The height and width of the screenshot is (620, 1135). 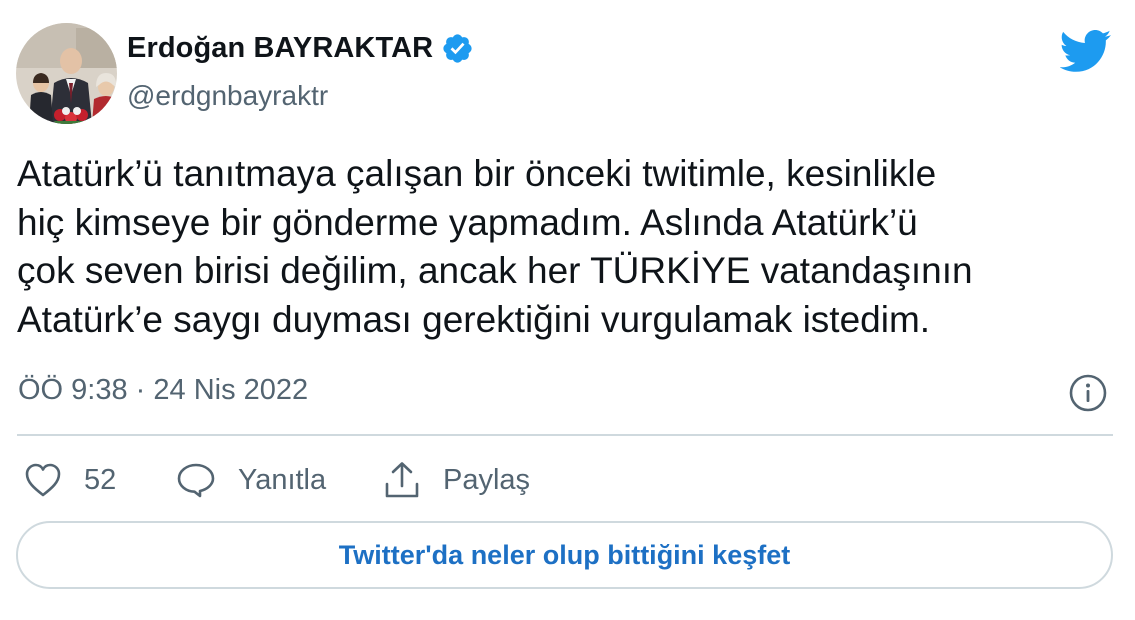 I want to click on share-upload-icon, so click(x=402, y=480).